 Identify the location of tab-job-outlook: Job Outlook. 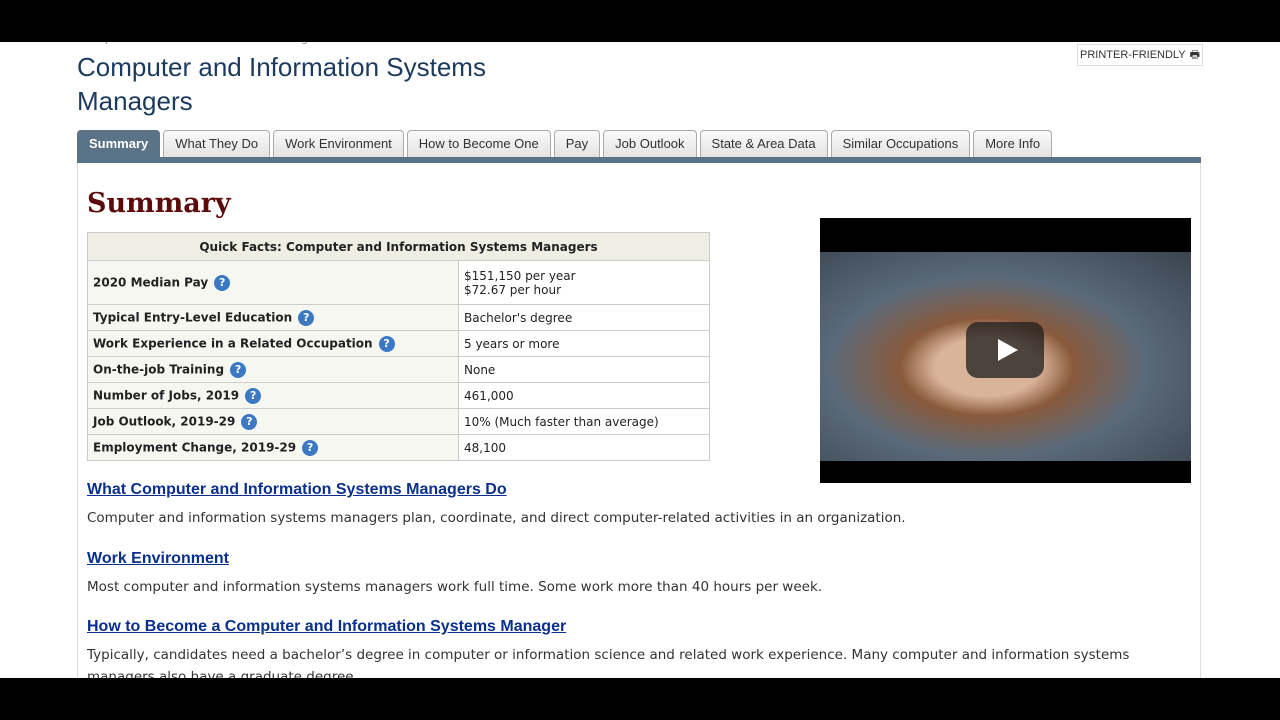
(650, 144).